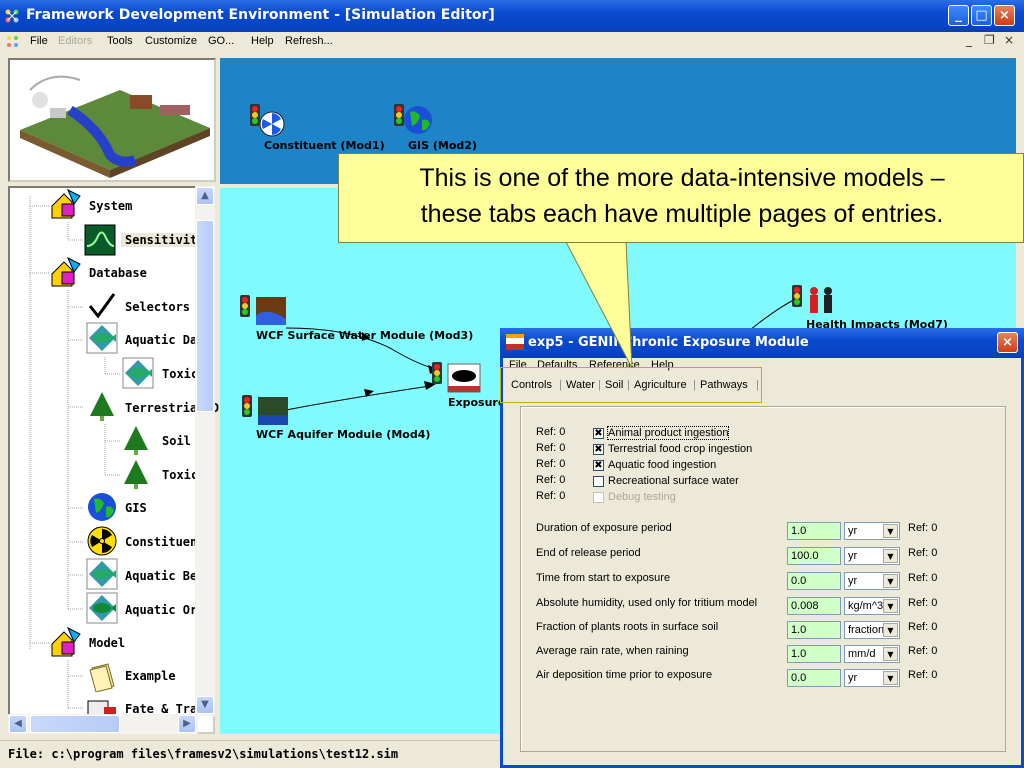  I want to click on surface-water-module-icon, so click(263, 310).